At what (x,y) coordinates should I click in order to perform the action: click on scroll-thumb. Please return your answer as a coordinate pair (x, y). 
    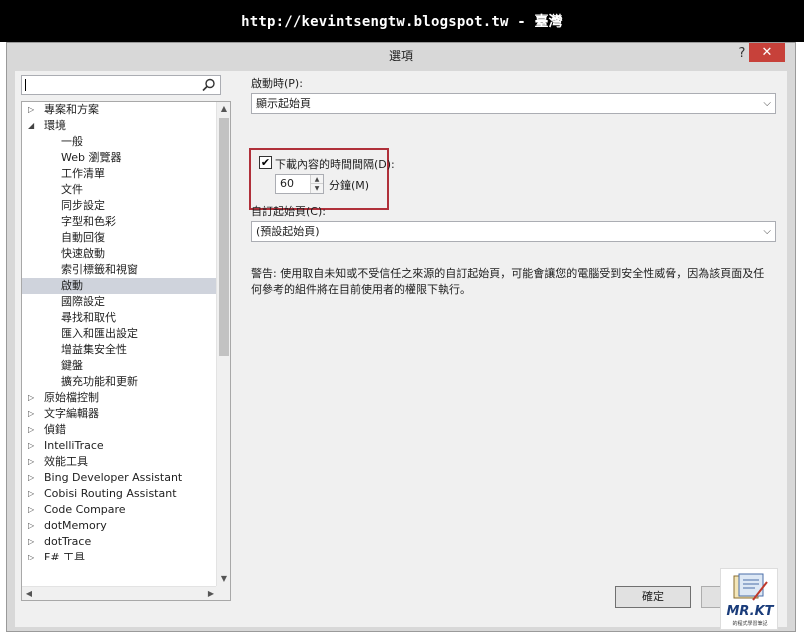
    Looking at the image, I should click on (224, 237).